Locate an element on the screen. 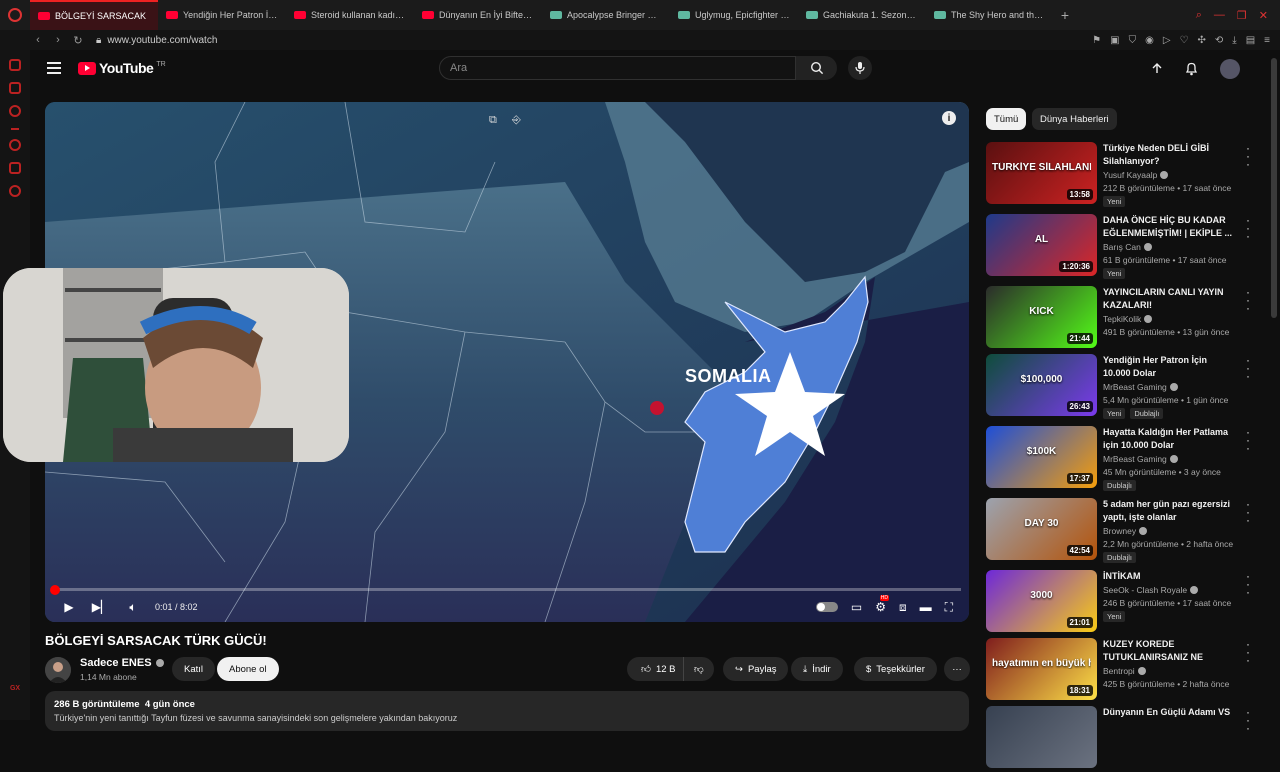  cast-icon: ⎆ is located at coordinates (519, 121).